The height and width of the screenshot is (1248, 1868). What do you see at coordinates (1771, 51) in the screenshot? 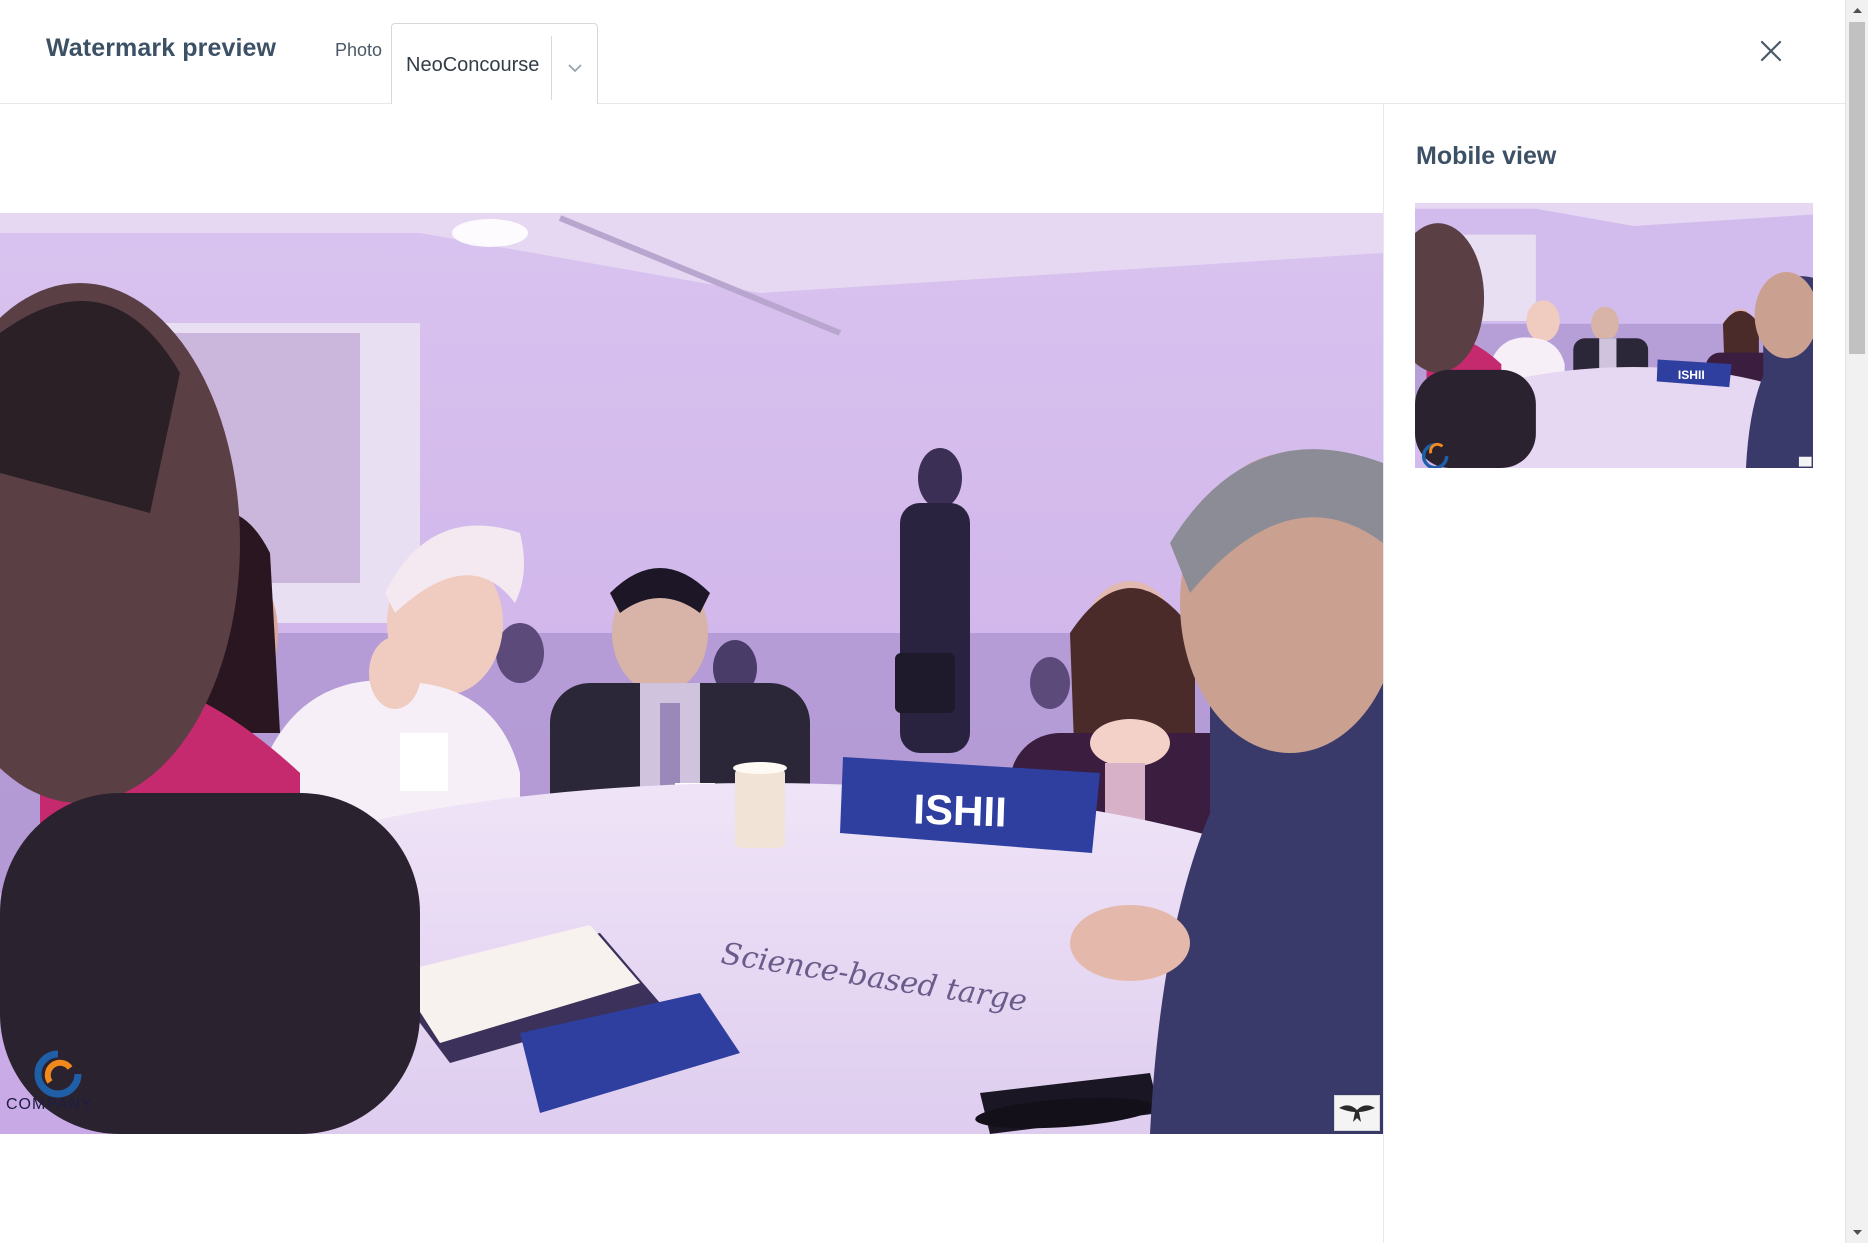
I see `close-icon` at bounding box center [1771, 51].